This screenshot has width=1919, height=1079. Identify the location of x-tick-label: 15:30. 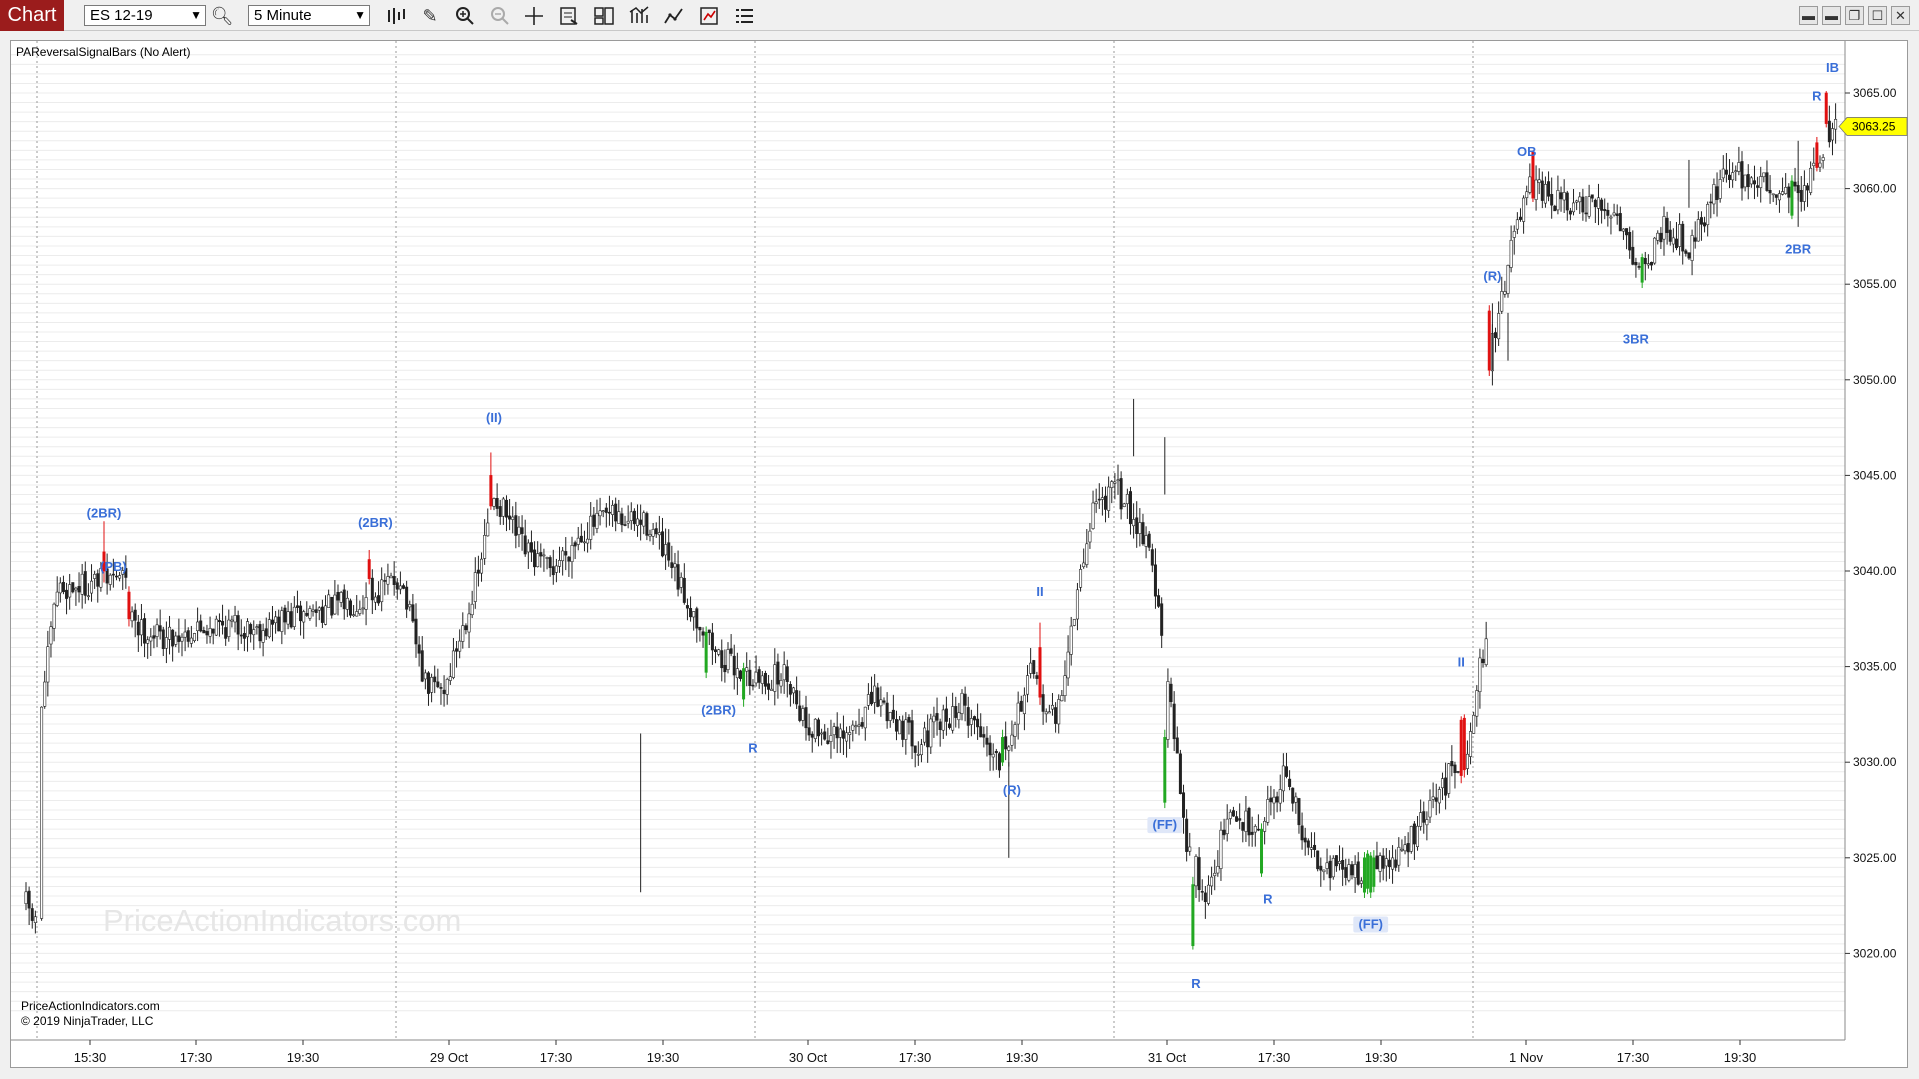
(90, 1057).